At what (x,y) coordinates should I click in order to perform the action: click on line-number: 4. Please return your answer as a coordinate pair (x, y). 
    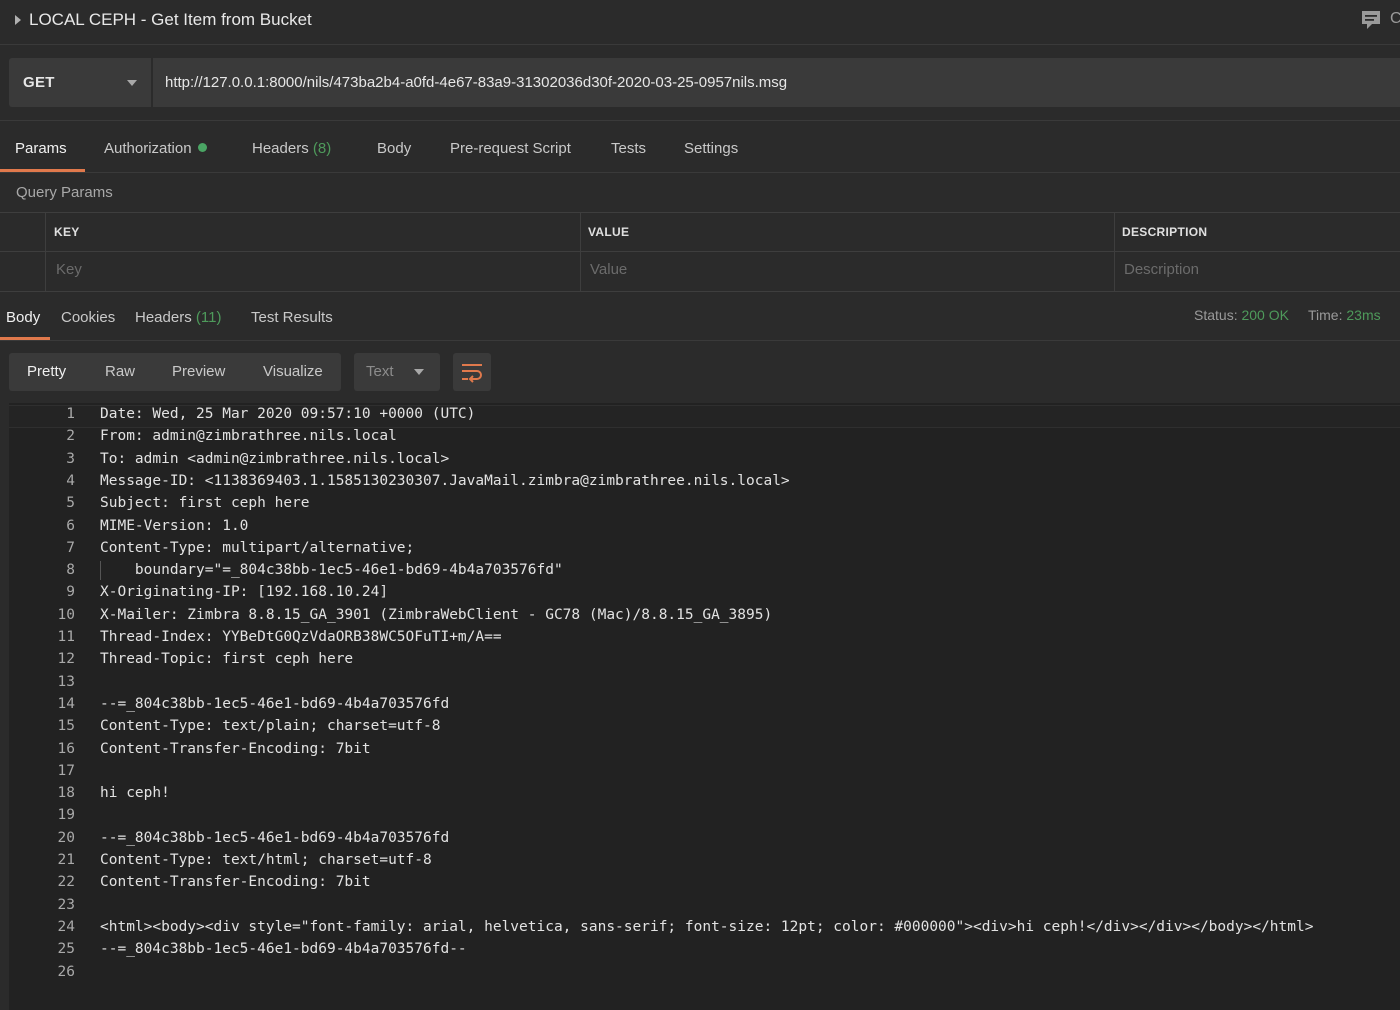
    Looking at the image, I should click on (70, 480).